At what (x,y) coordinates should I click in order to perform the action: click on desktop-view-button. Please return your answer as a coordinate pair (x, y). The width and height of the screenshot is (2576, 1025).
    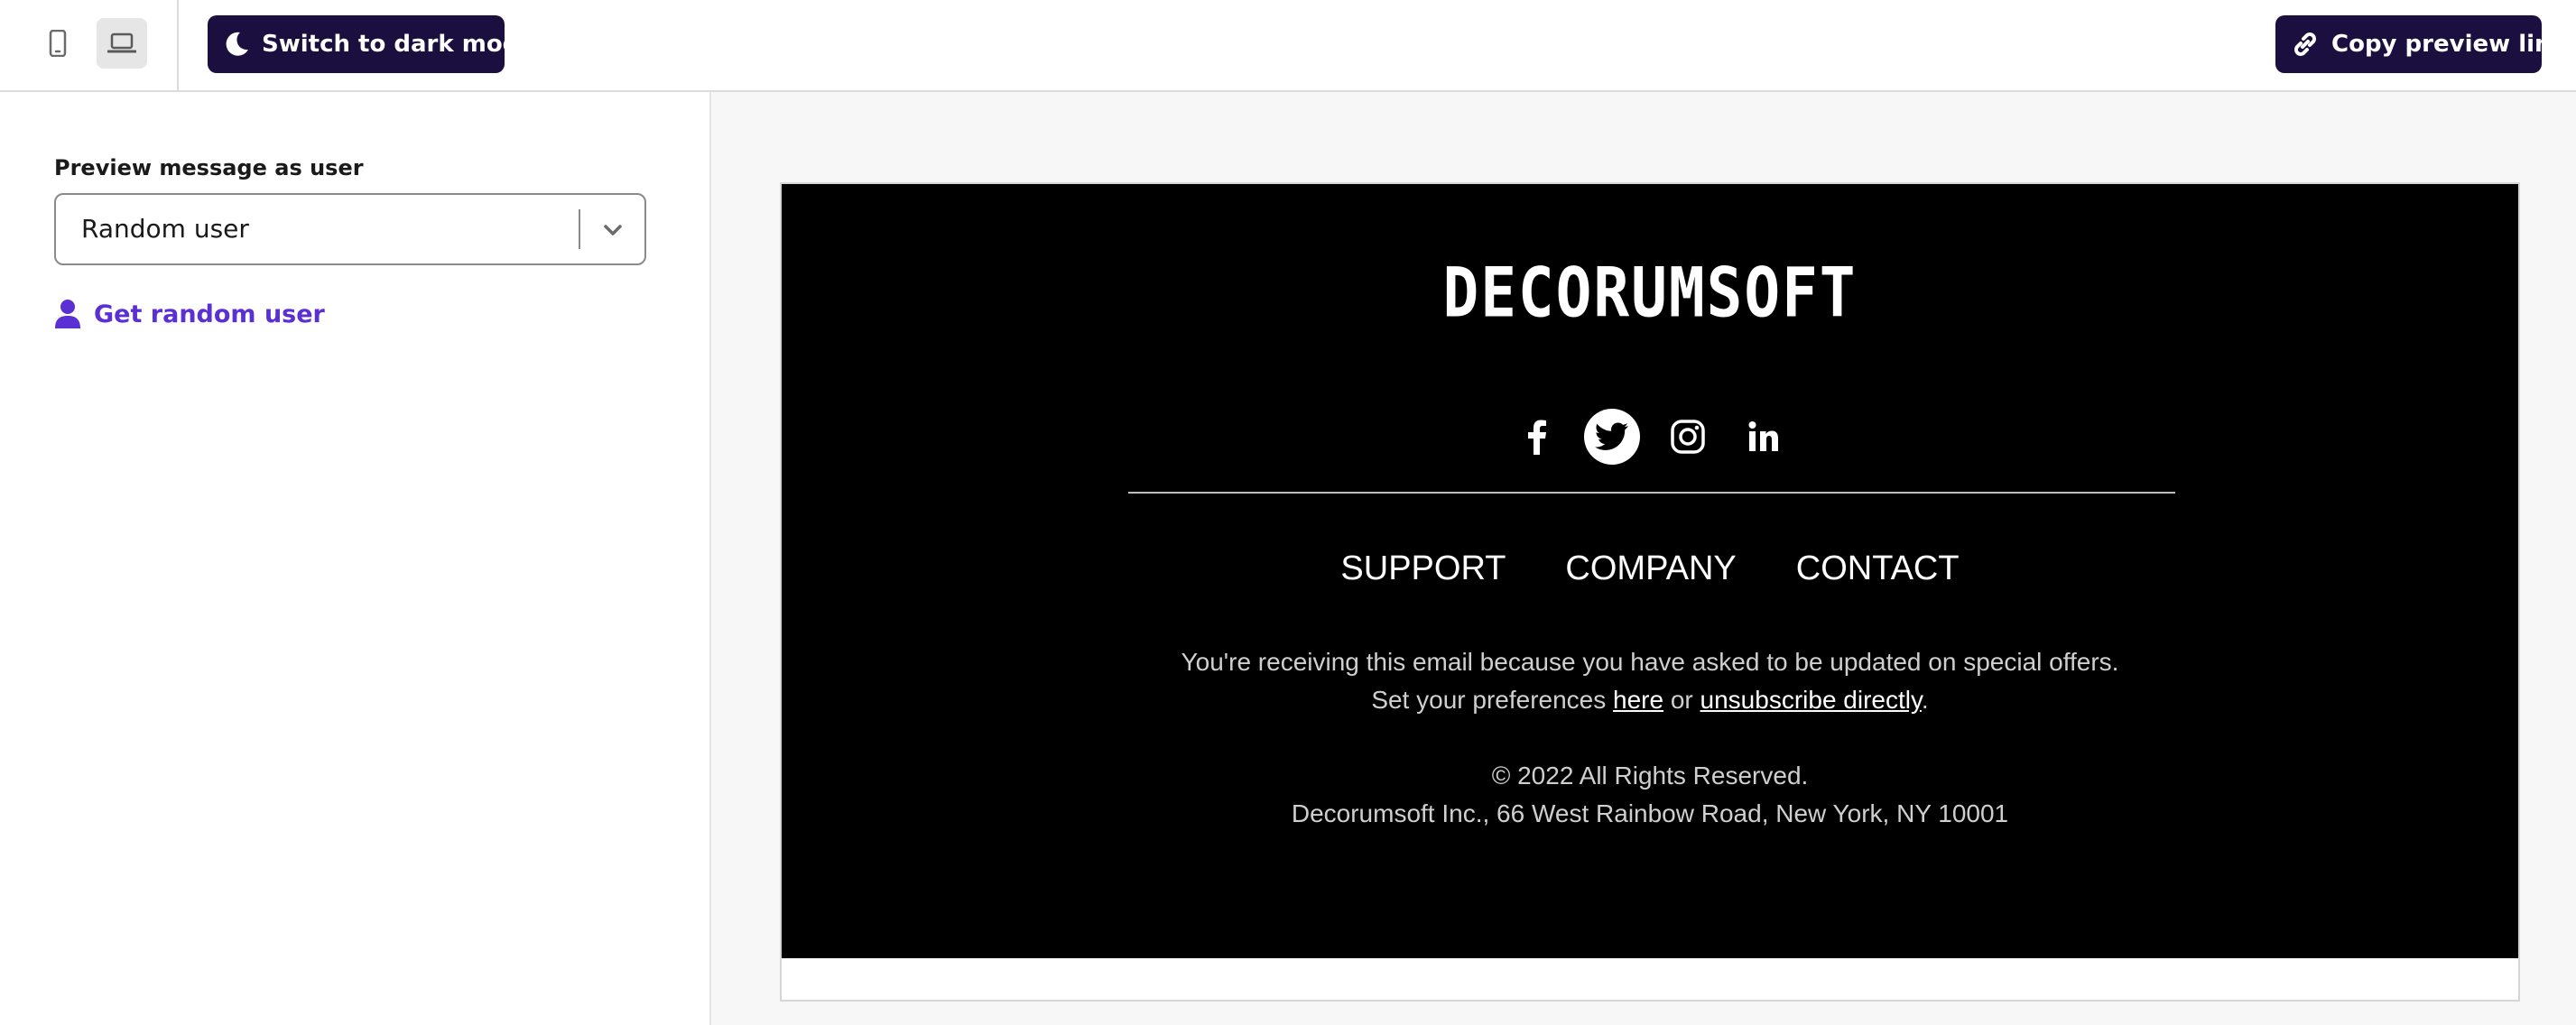
    Looking at the image, I should click on (122, 44).